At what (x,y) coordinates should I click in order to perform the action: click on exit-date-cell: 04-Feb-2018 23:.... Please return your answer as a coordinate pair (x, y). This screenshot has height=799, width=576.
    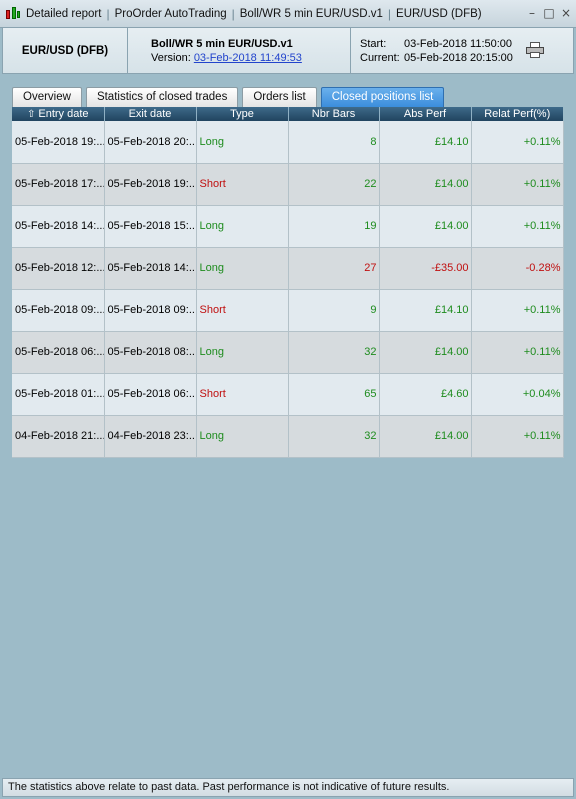
    Looking at the image, I should click on (150, 436).